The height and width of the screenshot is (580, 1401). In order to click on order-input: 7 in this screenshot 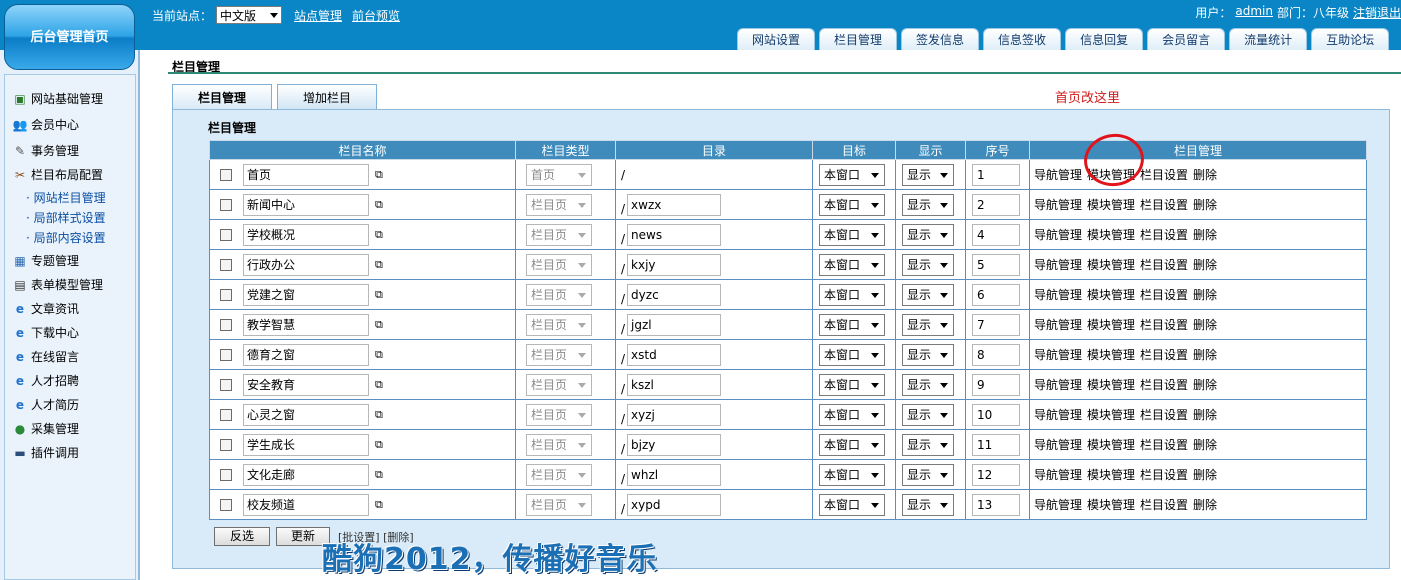, I will do `click(996, 324)`.